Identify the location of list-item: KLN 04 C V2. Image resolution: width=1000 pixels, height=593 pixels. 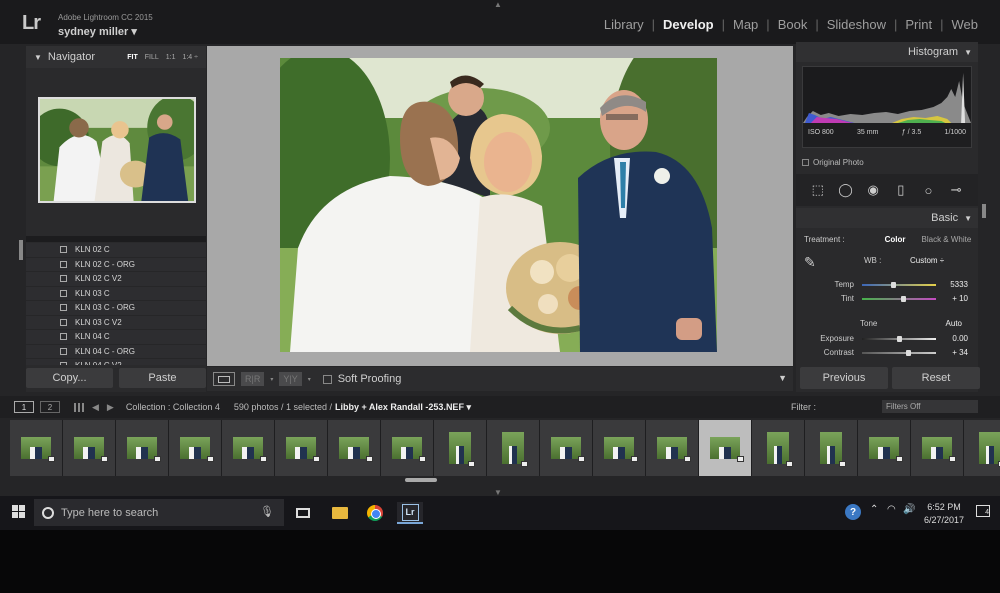
(116, 362).